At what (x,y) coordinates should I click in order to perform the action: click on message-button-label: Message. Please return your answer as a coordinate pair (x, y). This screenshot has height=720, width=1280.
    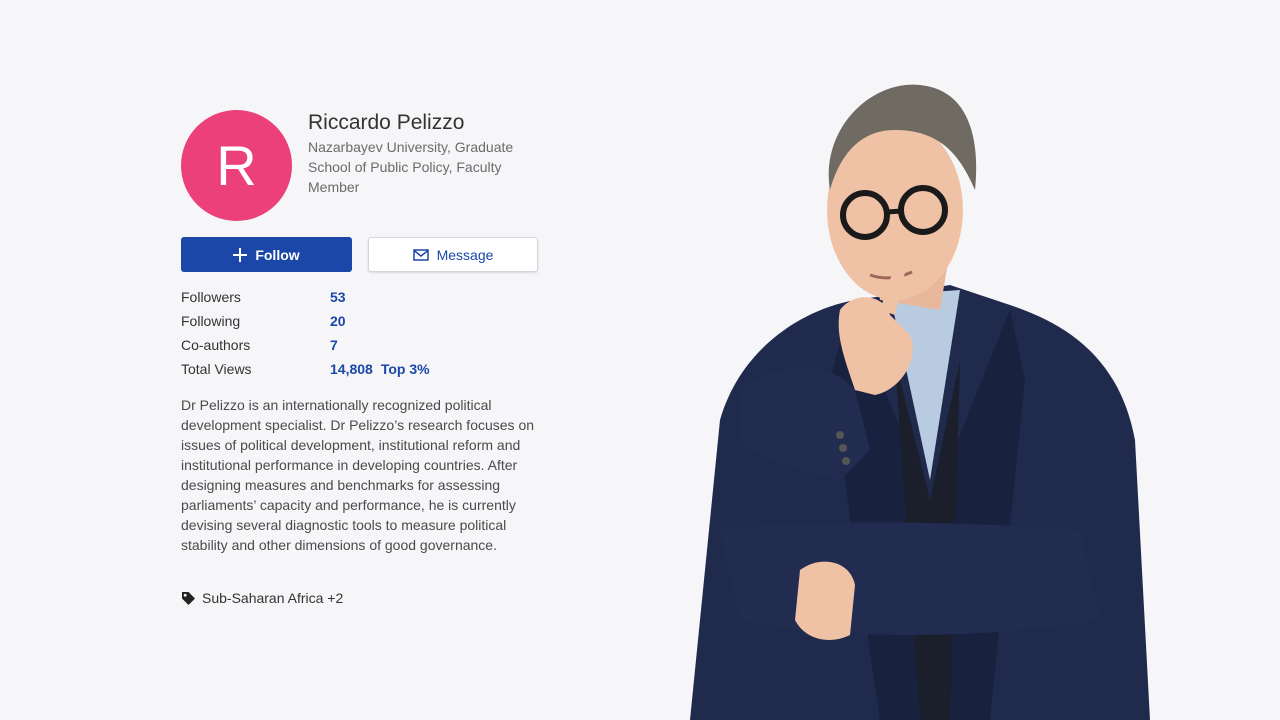
    Looking at the image, I should click on (465, 254).